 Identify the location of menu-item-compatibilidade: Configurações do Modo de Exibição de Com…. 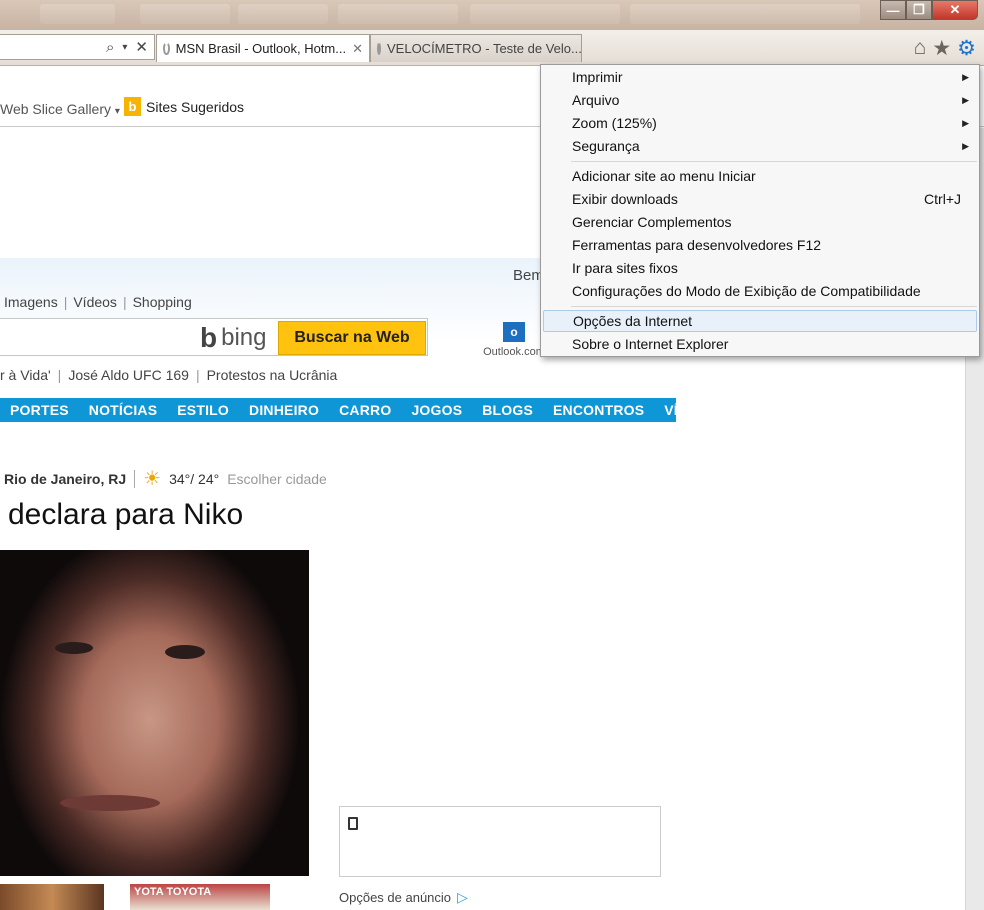
(760, 291).